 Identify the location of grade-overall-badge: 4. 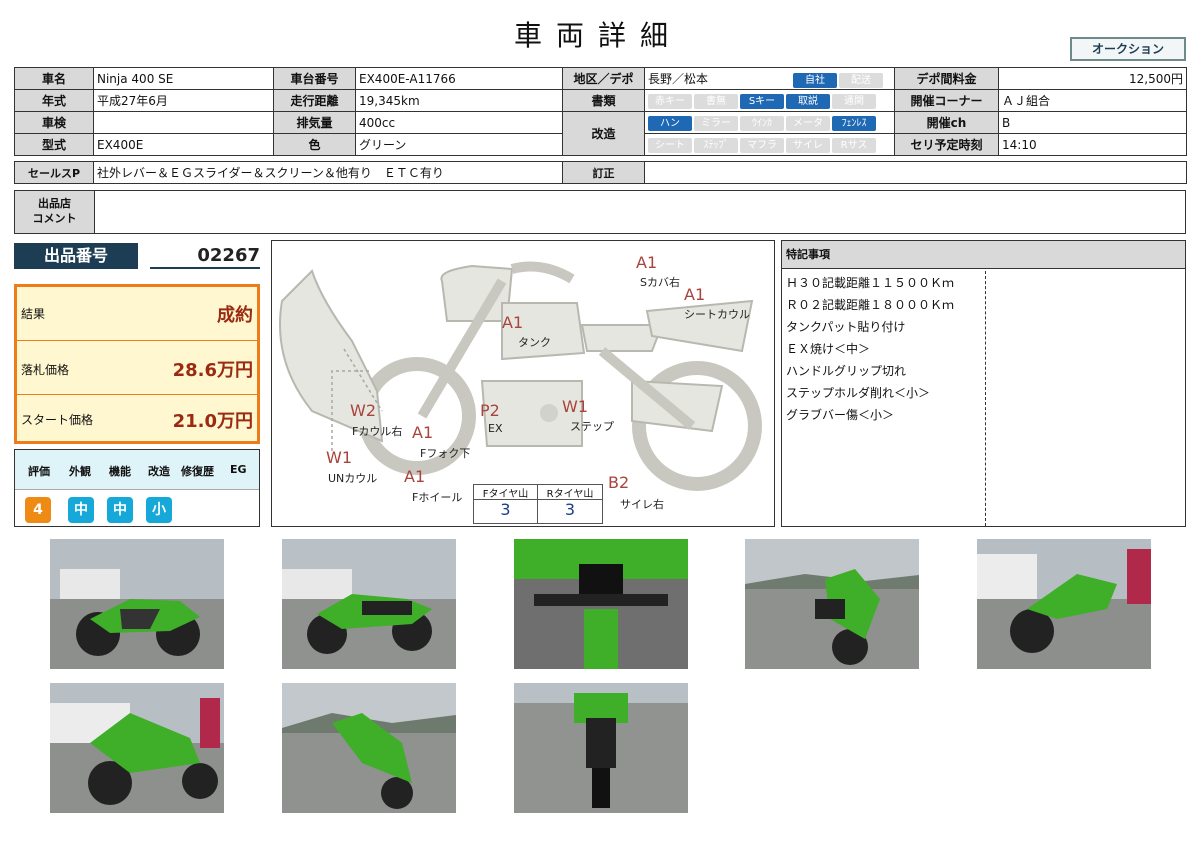
(38, 510).